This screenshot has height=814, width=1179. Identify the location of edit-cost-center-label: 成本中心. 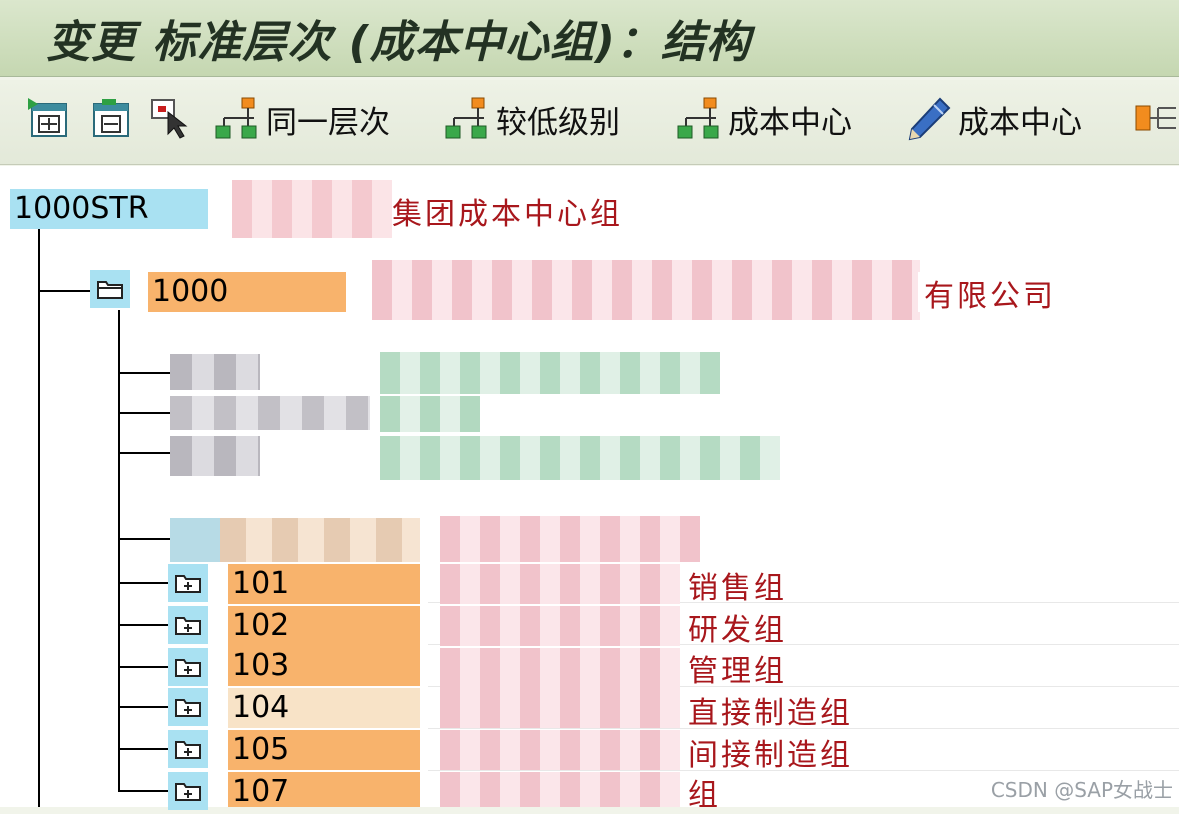
(1020, 122).